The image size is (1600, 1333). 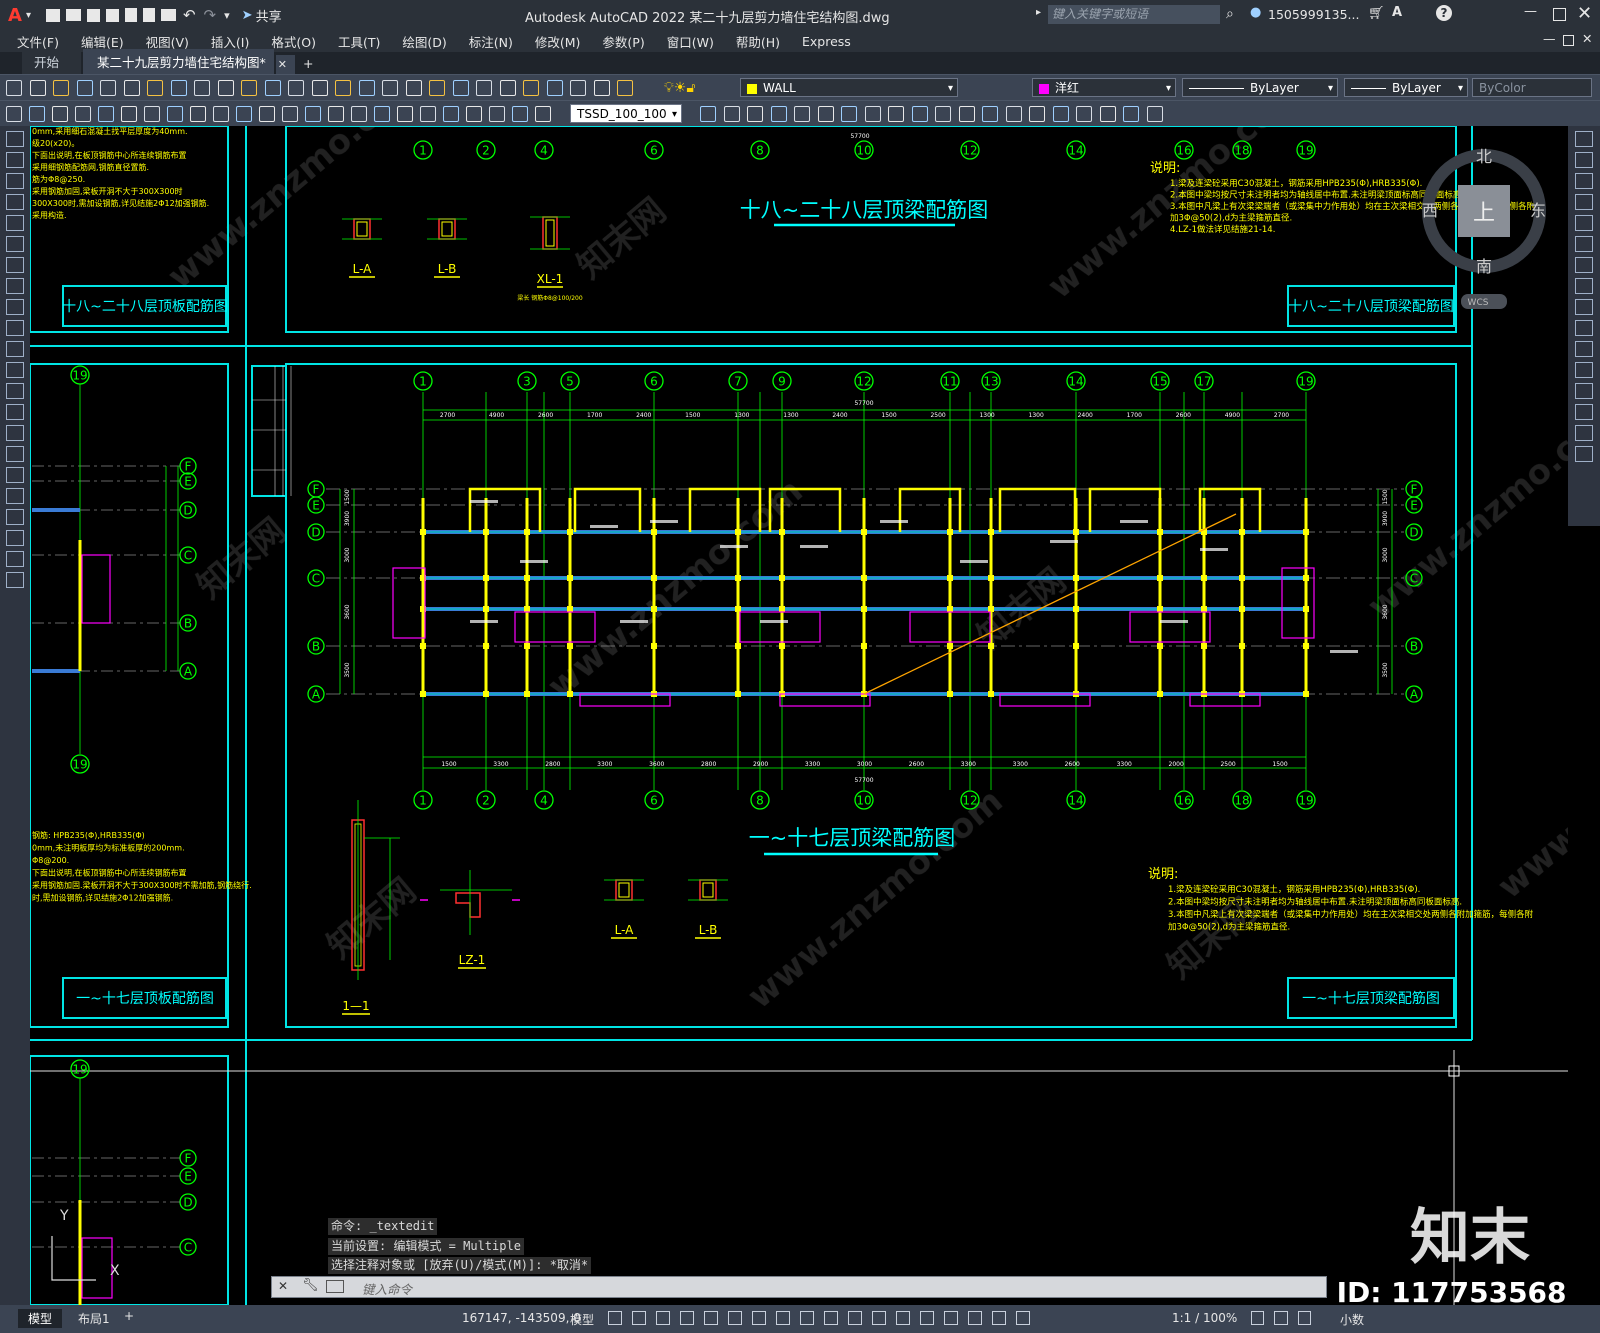 What do you see at coordinates (1352, 1319) in the screenshot?
I see `units-status: 小数` at bounding box center [1352, 1319].